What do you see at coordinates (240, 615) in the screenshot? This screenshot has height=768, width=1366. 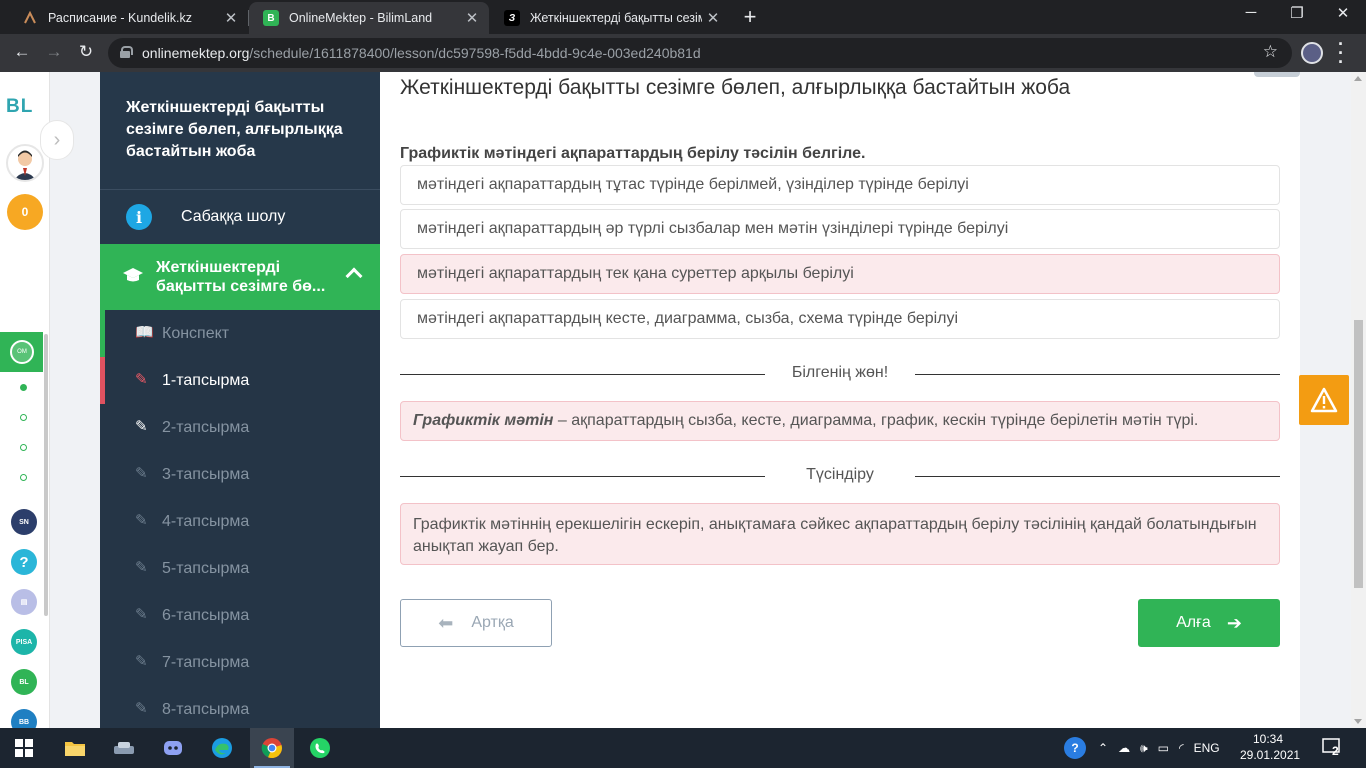 I see `sidebar-item-task-6: ✎ 6-тапсырма` at bounding box center [240, 615].